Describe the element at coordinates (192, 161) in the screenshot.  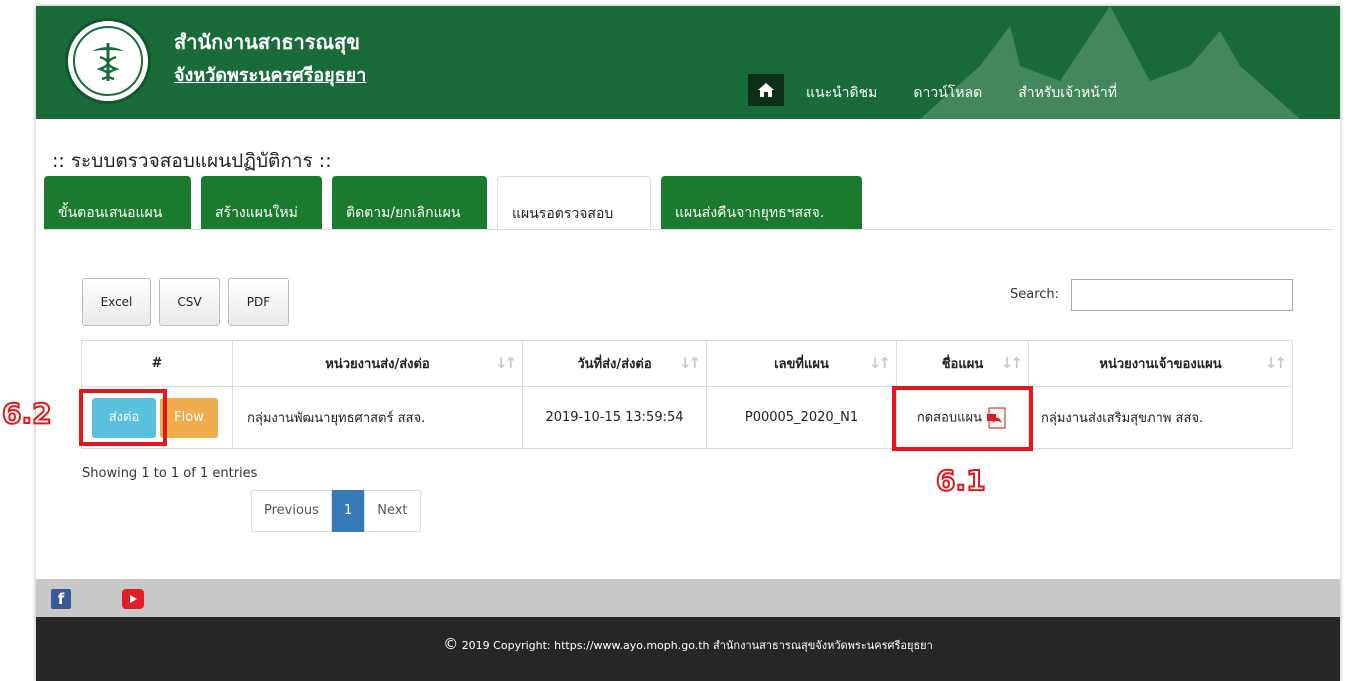
I see `page-title: :: ระบบตรวจสอบแผนปฏิบัติการ ::` at that location.